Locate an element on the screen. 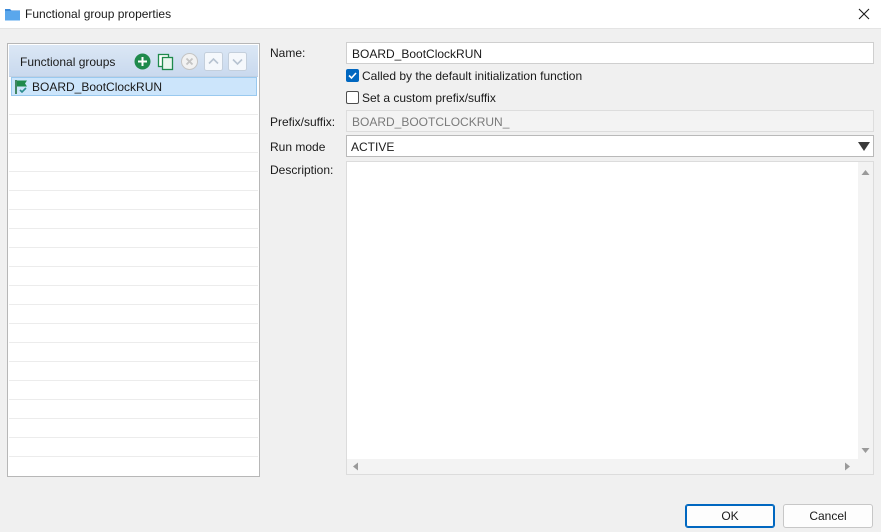 The image size is (881, 532). functional-groups-header: Functional groups is located at coordinates (133, 61).